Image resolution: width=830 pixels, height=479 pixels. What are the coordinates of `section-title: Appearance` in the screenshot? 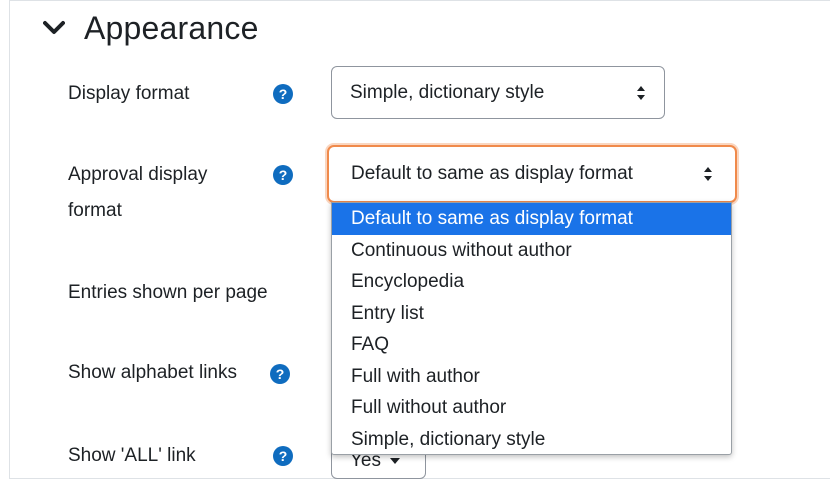 It's located at (171, 27).